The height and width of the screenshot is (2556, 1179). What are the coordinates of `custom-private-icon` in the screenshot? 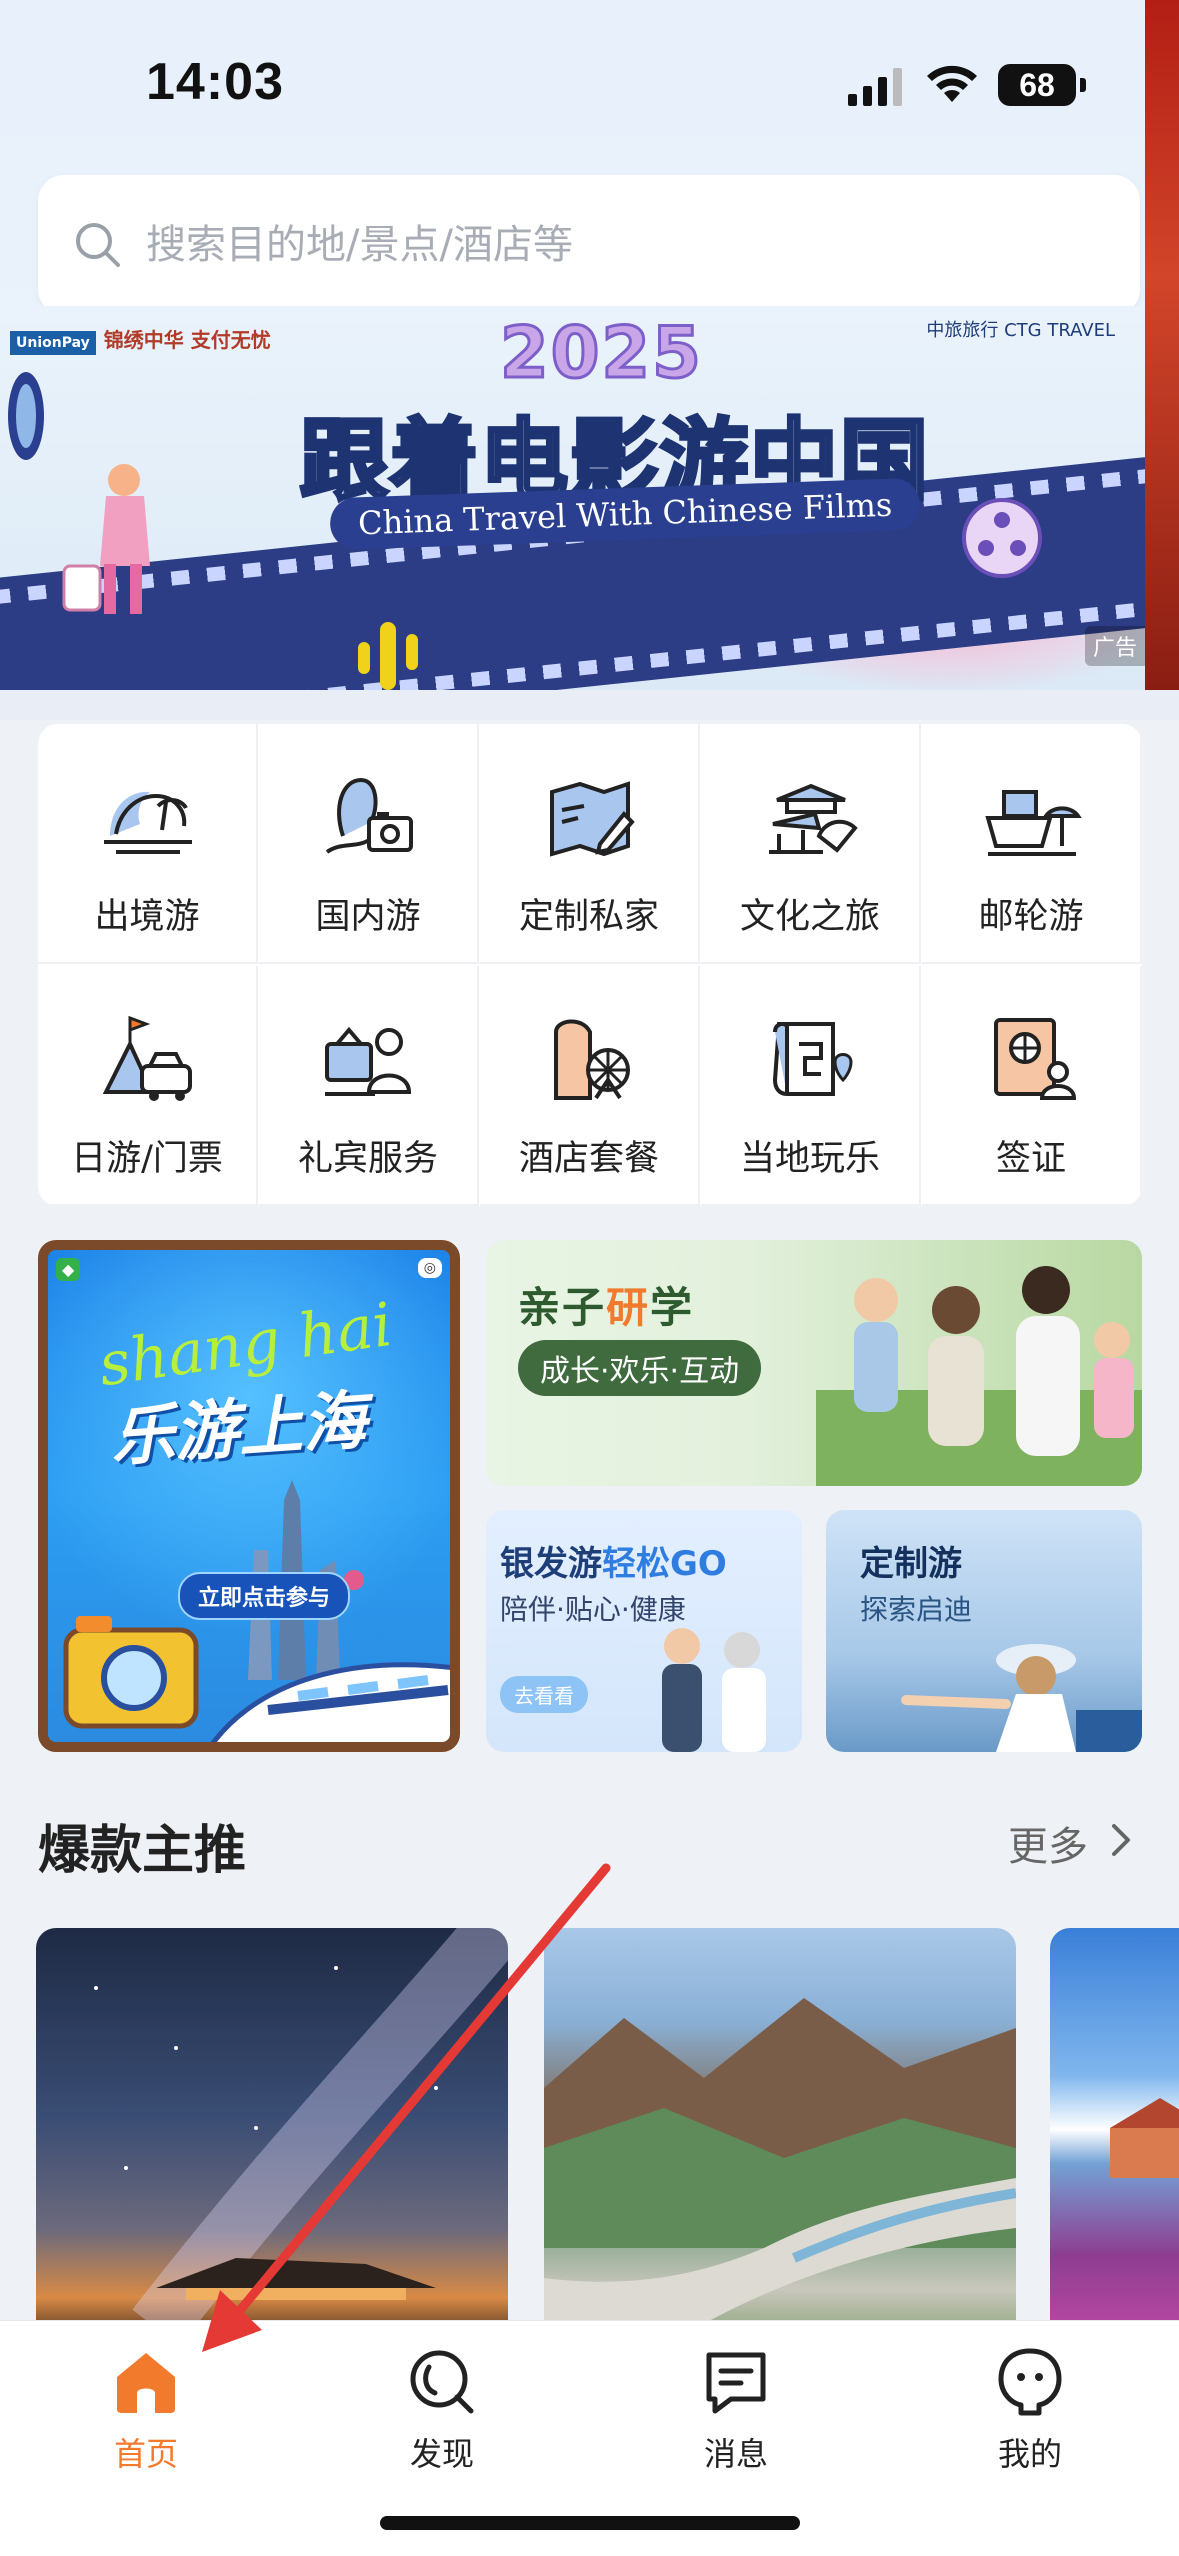 It's located at (592, 819).